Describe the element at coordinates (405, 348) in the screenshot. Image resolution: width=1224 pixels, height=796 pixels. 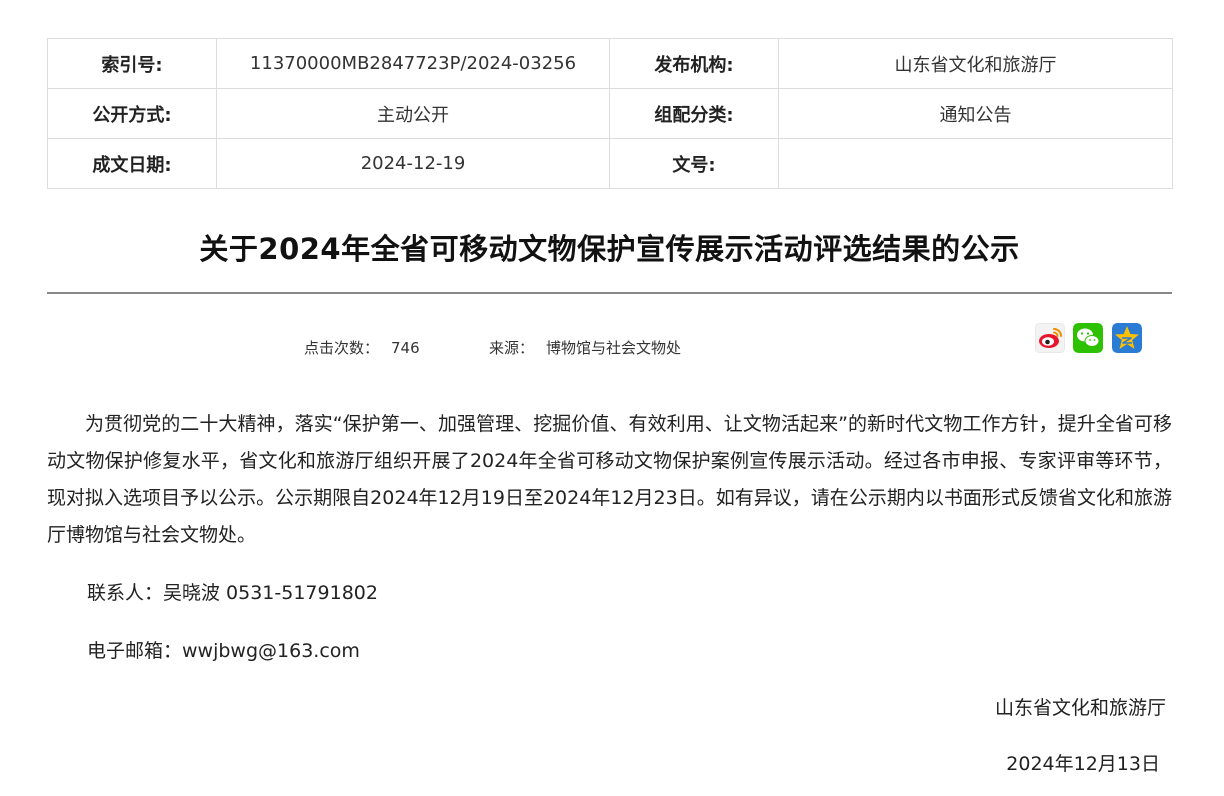
I see `click-count-value: 746` at that location.